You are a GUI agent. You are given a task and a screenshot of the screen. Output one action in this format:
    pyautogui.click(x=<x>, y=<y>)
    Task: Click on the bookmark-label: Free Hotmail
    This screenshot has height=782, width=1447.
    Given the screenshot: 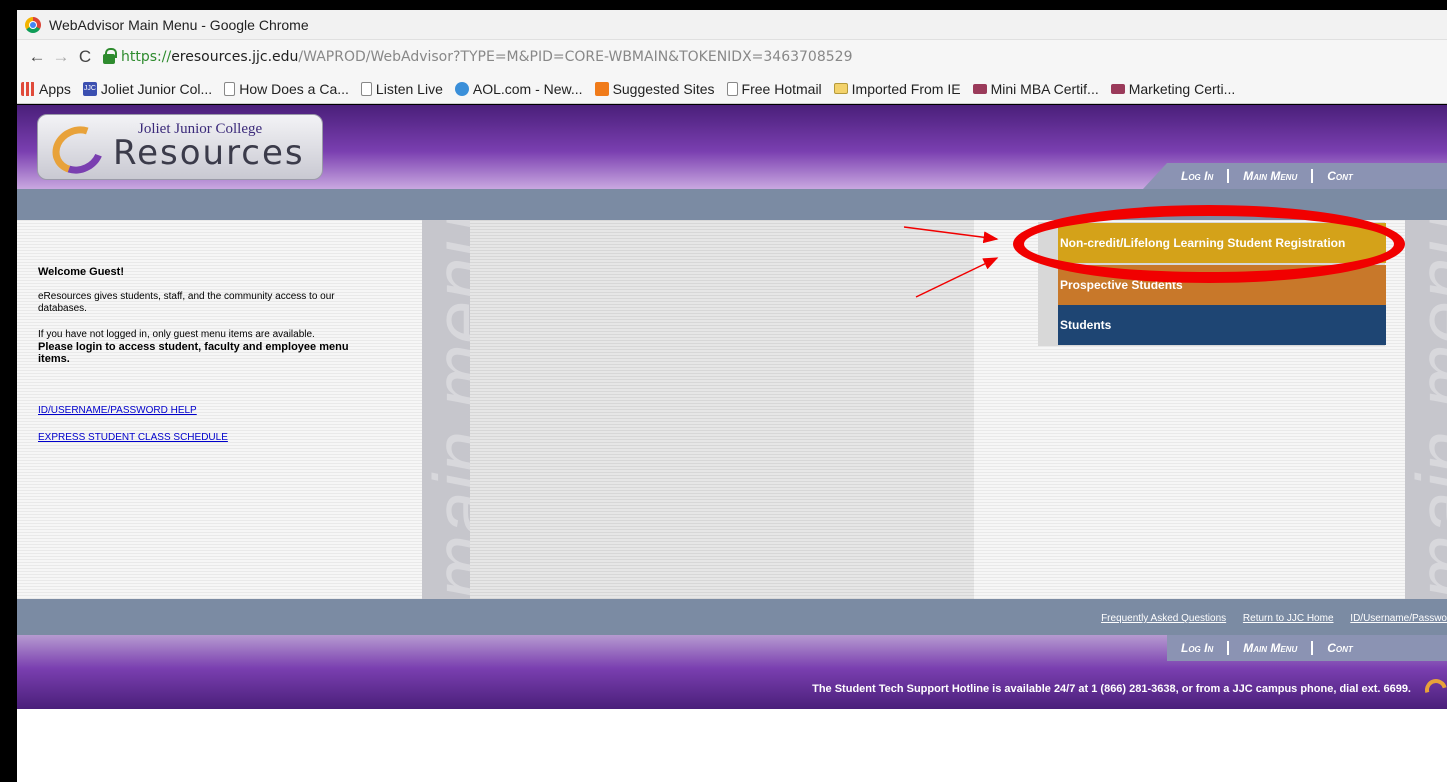 What is the action you would take?
    pyautogui.click(x=781, y=88)
    